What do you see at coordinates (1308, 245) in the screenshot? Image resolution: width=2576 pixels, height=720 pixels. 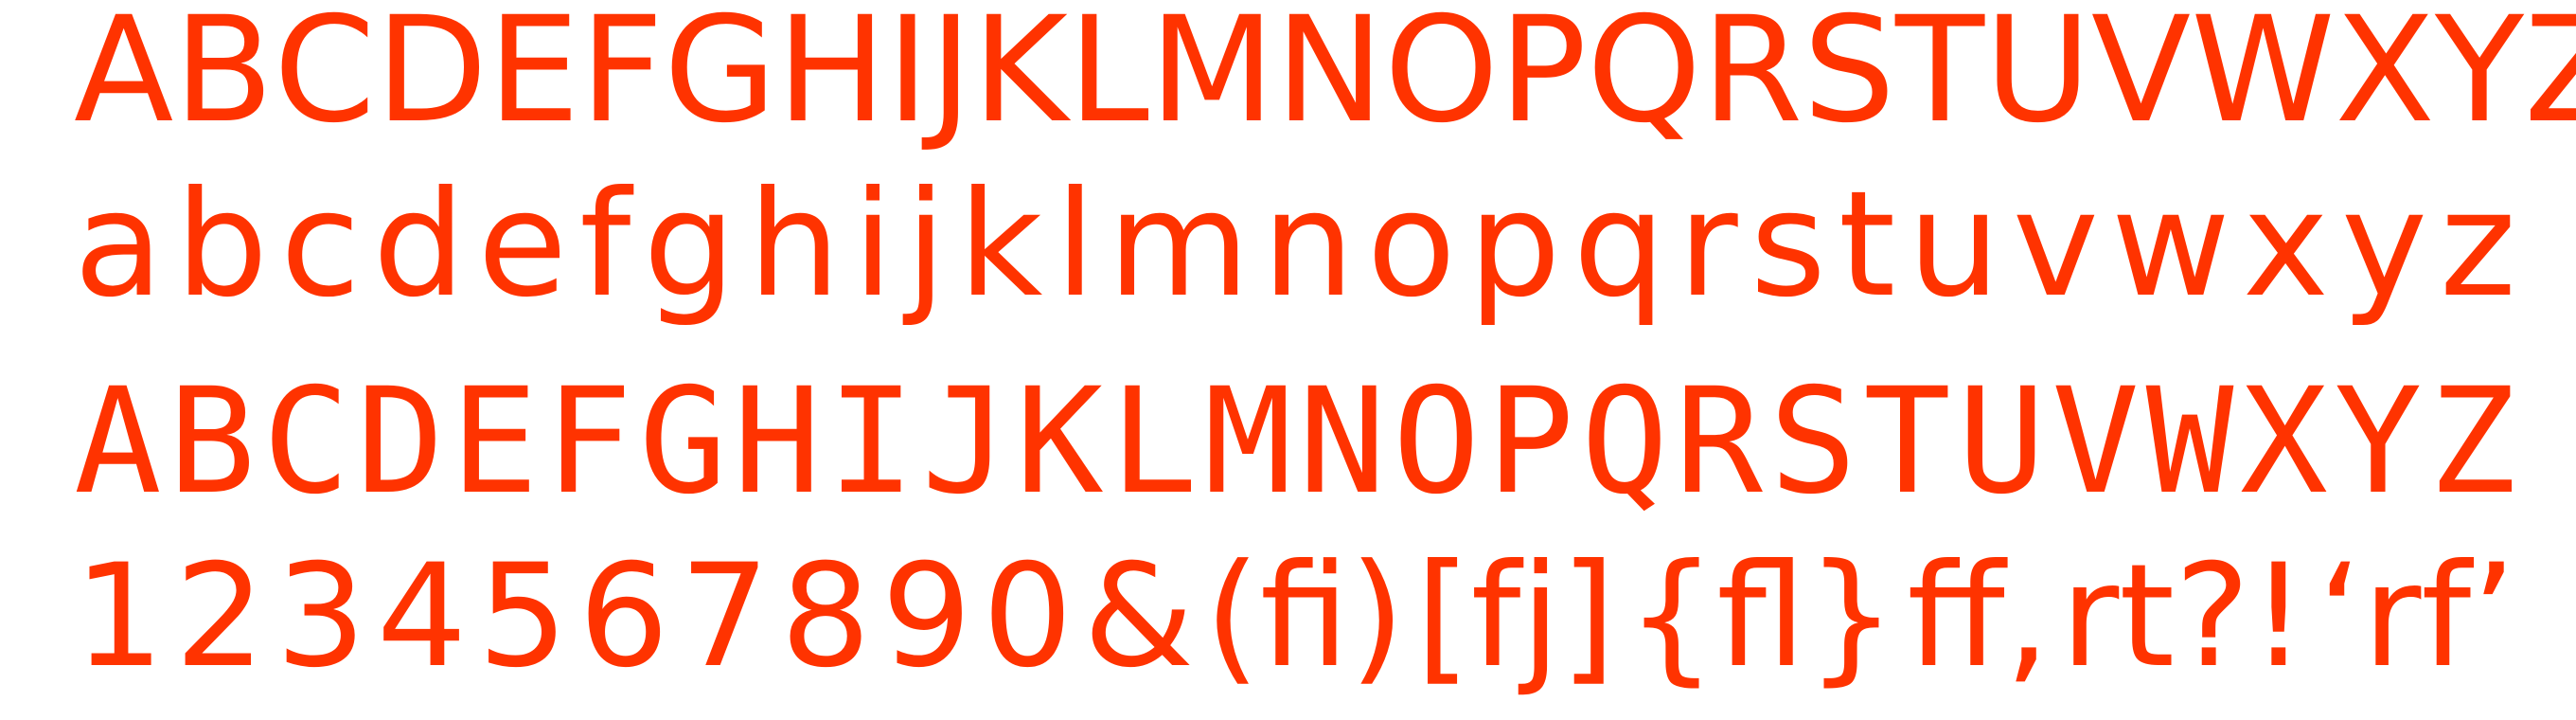 I see `glyph: n` at bounding box center [1308, 245].